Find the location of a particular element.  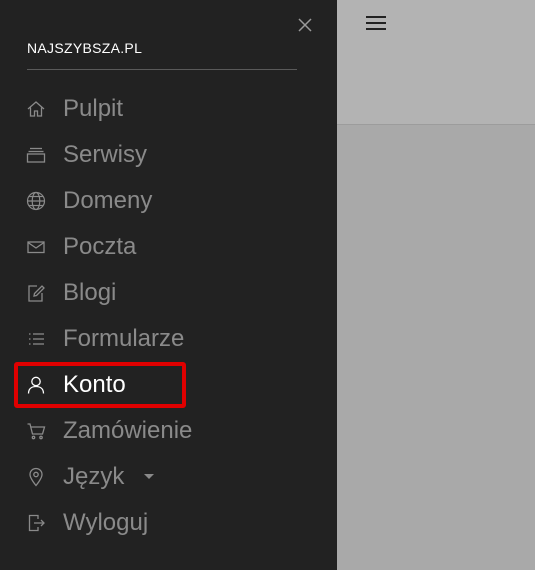

user-icon is located at coordinates (36, 385).